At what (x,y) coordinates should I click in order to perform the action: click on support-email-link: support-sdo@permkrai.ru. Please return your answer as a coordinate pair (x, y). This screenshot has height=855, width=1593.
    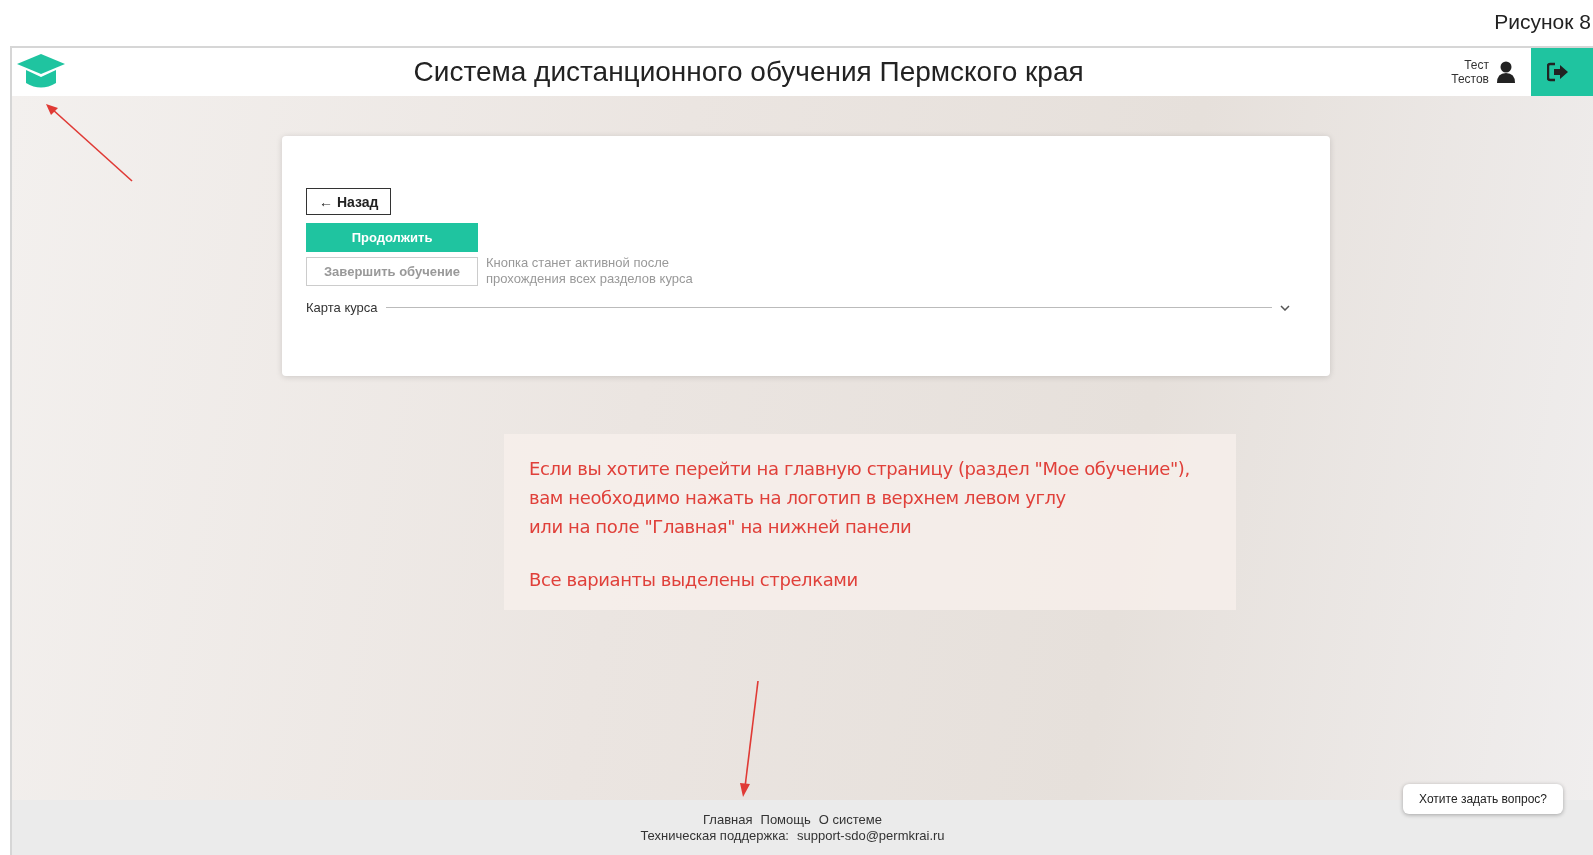
    Looking at the image, I should click on (871, 835).